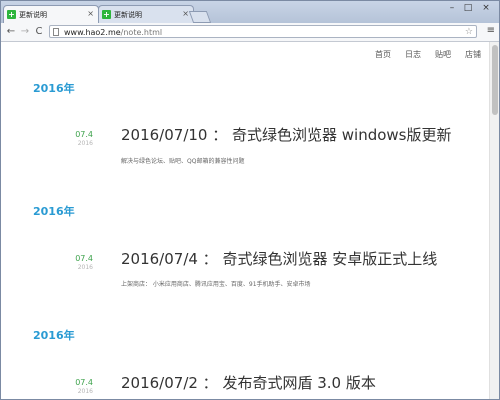  I want to click on address-bar: www.hao2.me/note.html ☆, so click(263, 31).